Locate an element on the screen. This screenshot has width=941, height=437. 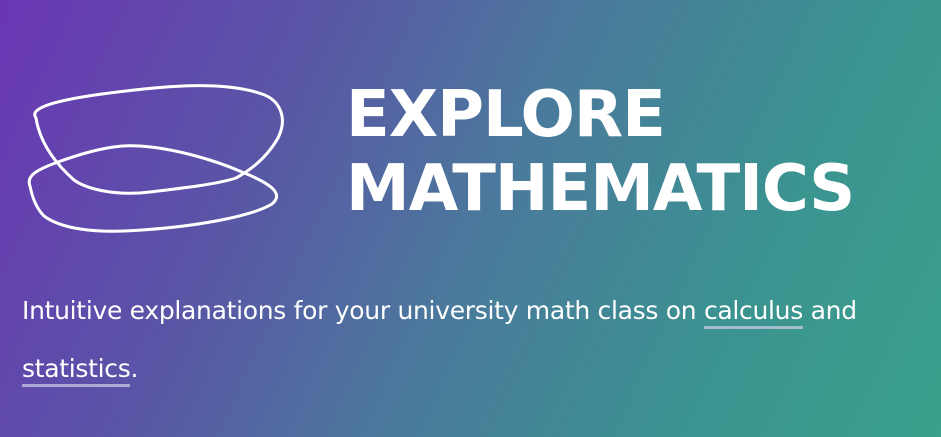
title-line-mathematics: MATHEMATICS is located at coordinates (600, 189).